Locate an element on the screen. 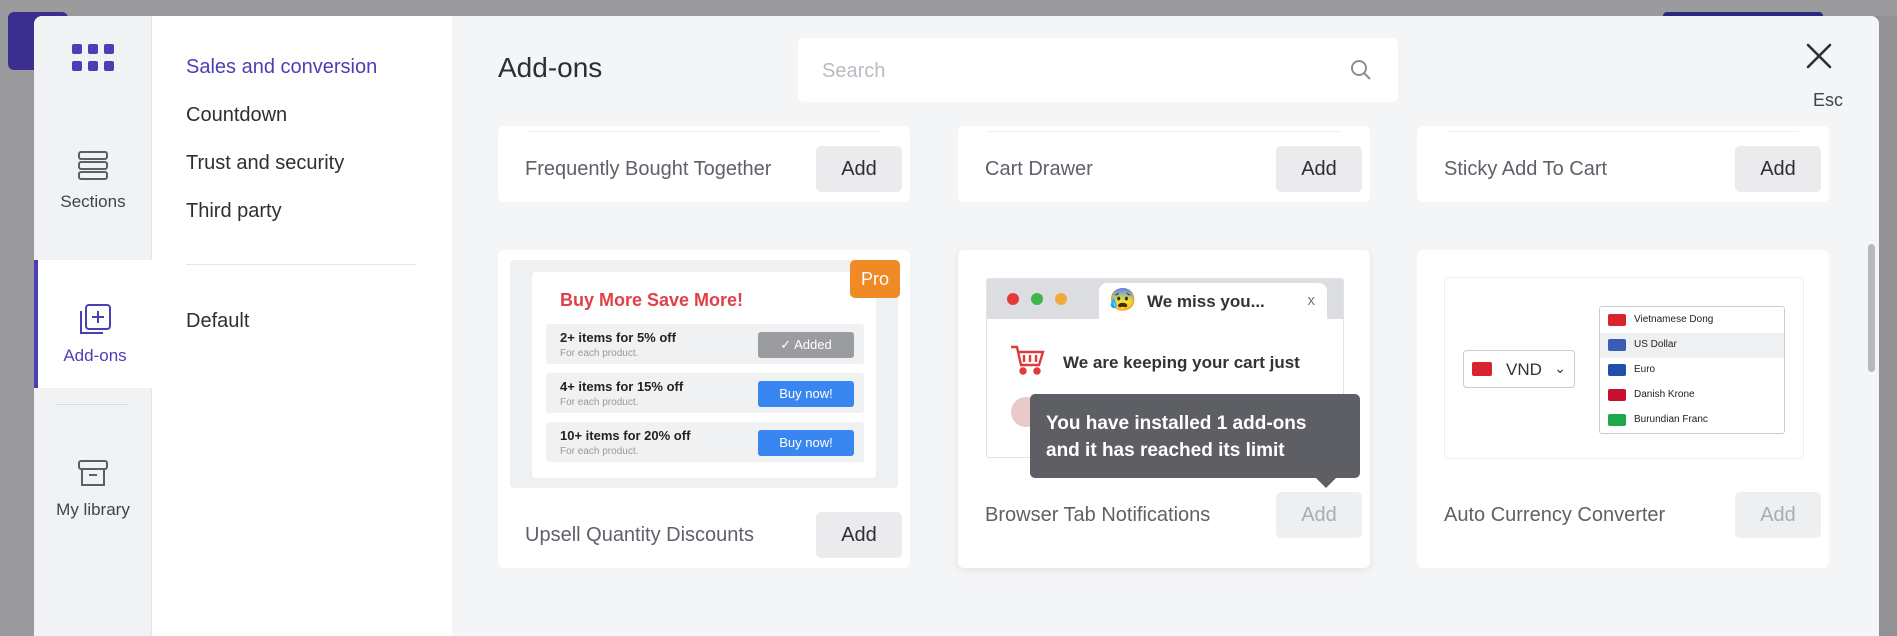 The width and height of the screenshot is (1897, 636). scrollbar-thumb is located at coordinates (1871, 308).